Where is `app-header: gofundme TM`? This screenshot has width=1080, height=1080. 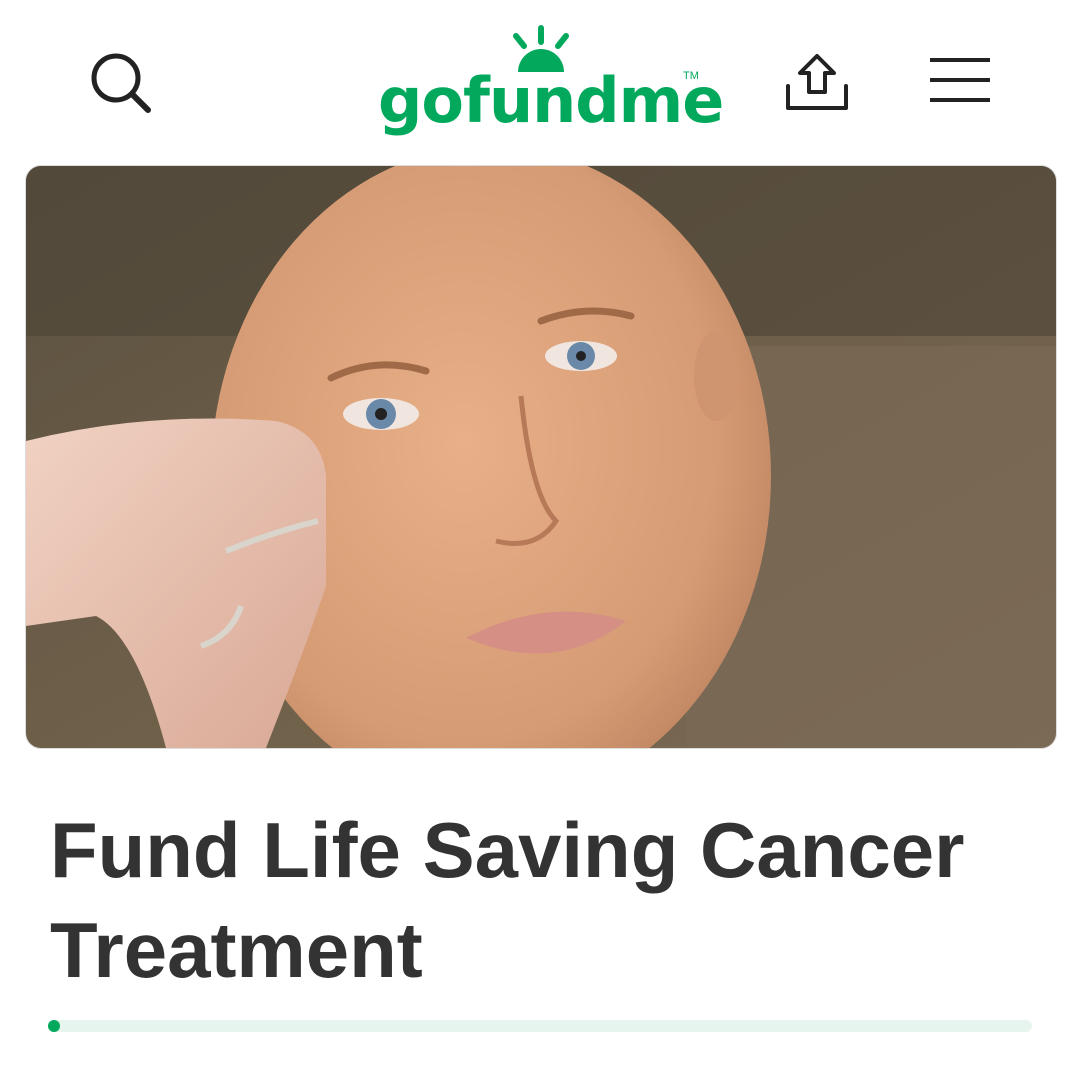
app-header: gofundme TM is located at coordinates (540, 80).